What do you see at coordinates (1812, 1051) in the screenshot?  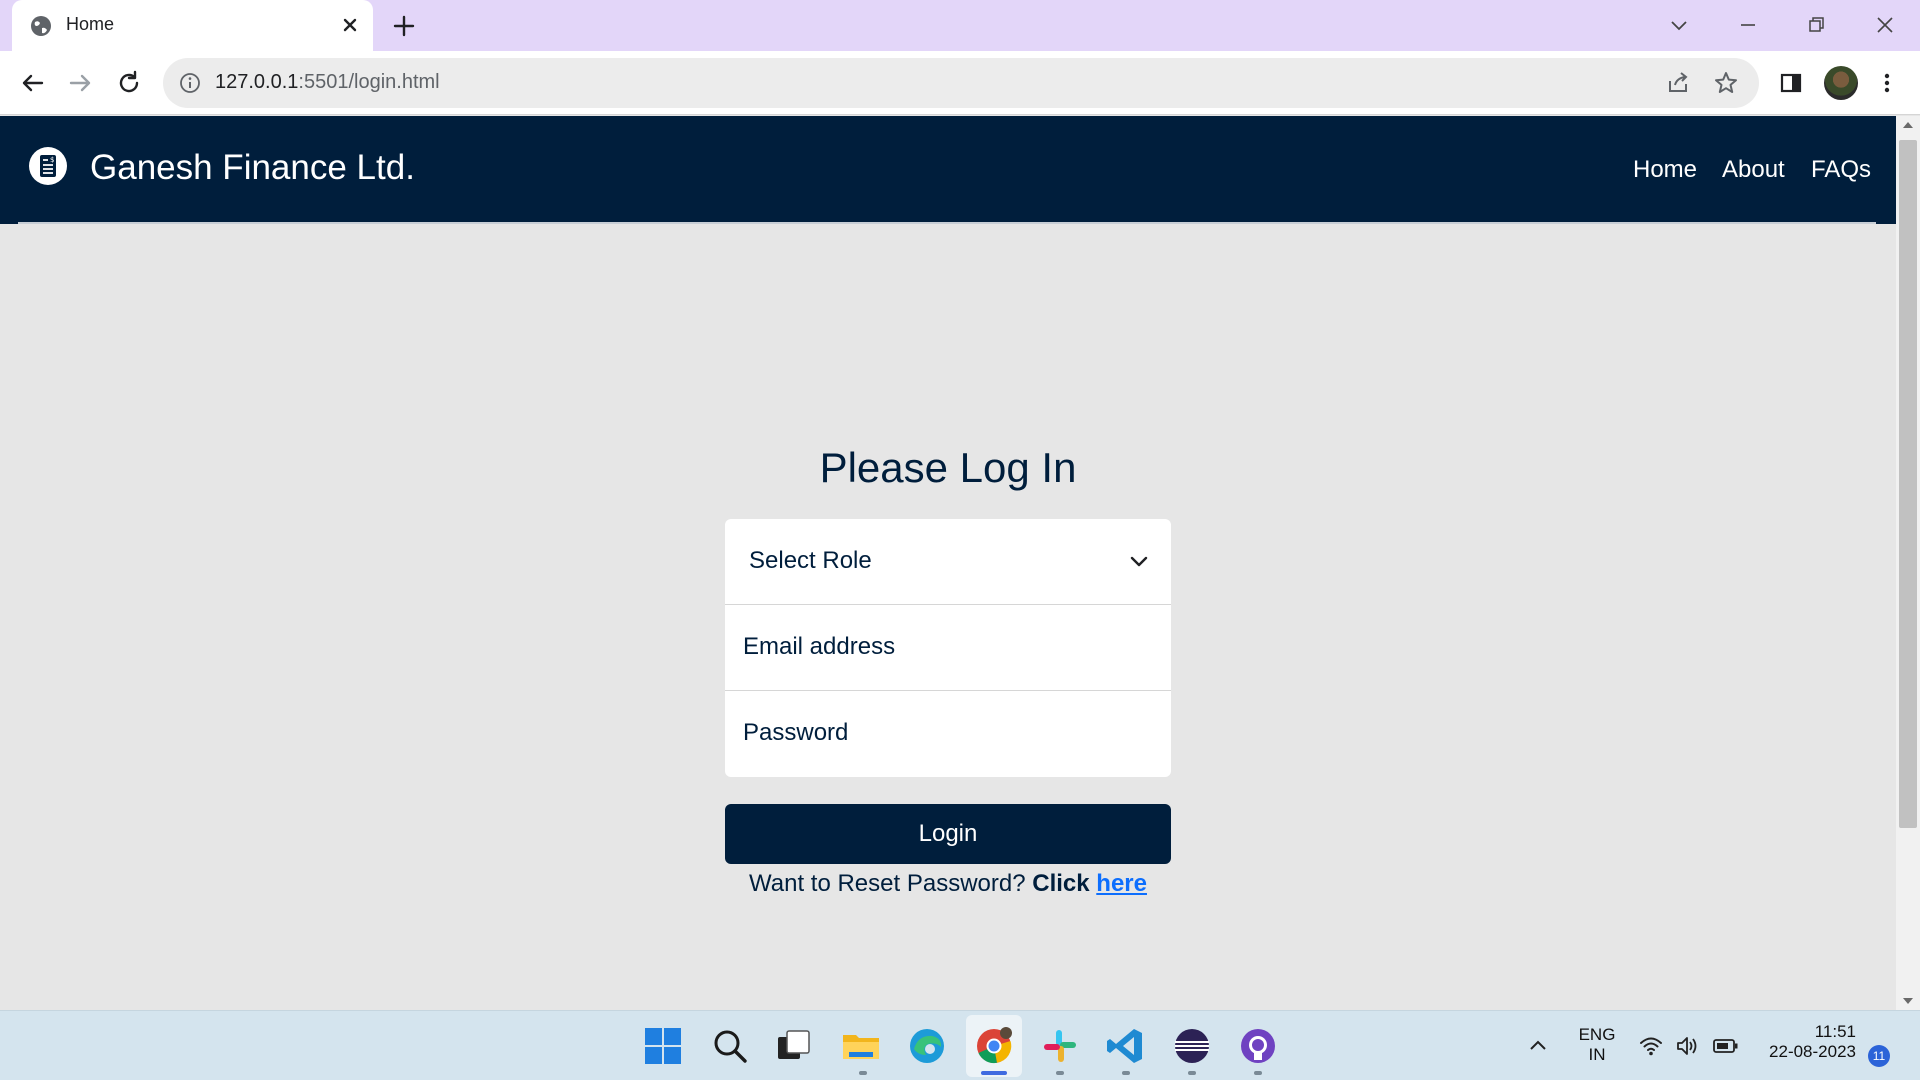 I see `clock-date: 22-08-2023` at bounding box center [1812, 1051].